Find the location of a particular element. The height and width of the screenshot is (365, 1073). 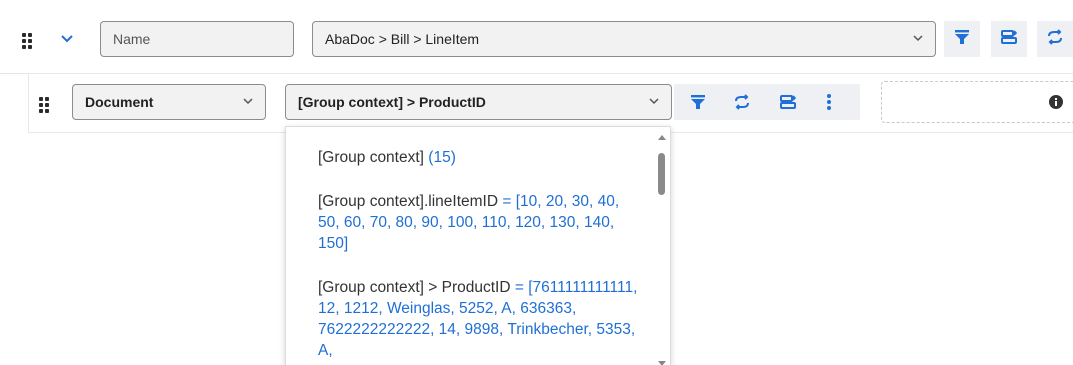

path-select-text: AbaDoc > Bill > LineItem is located at coordinates (402, 39).